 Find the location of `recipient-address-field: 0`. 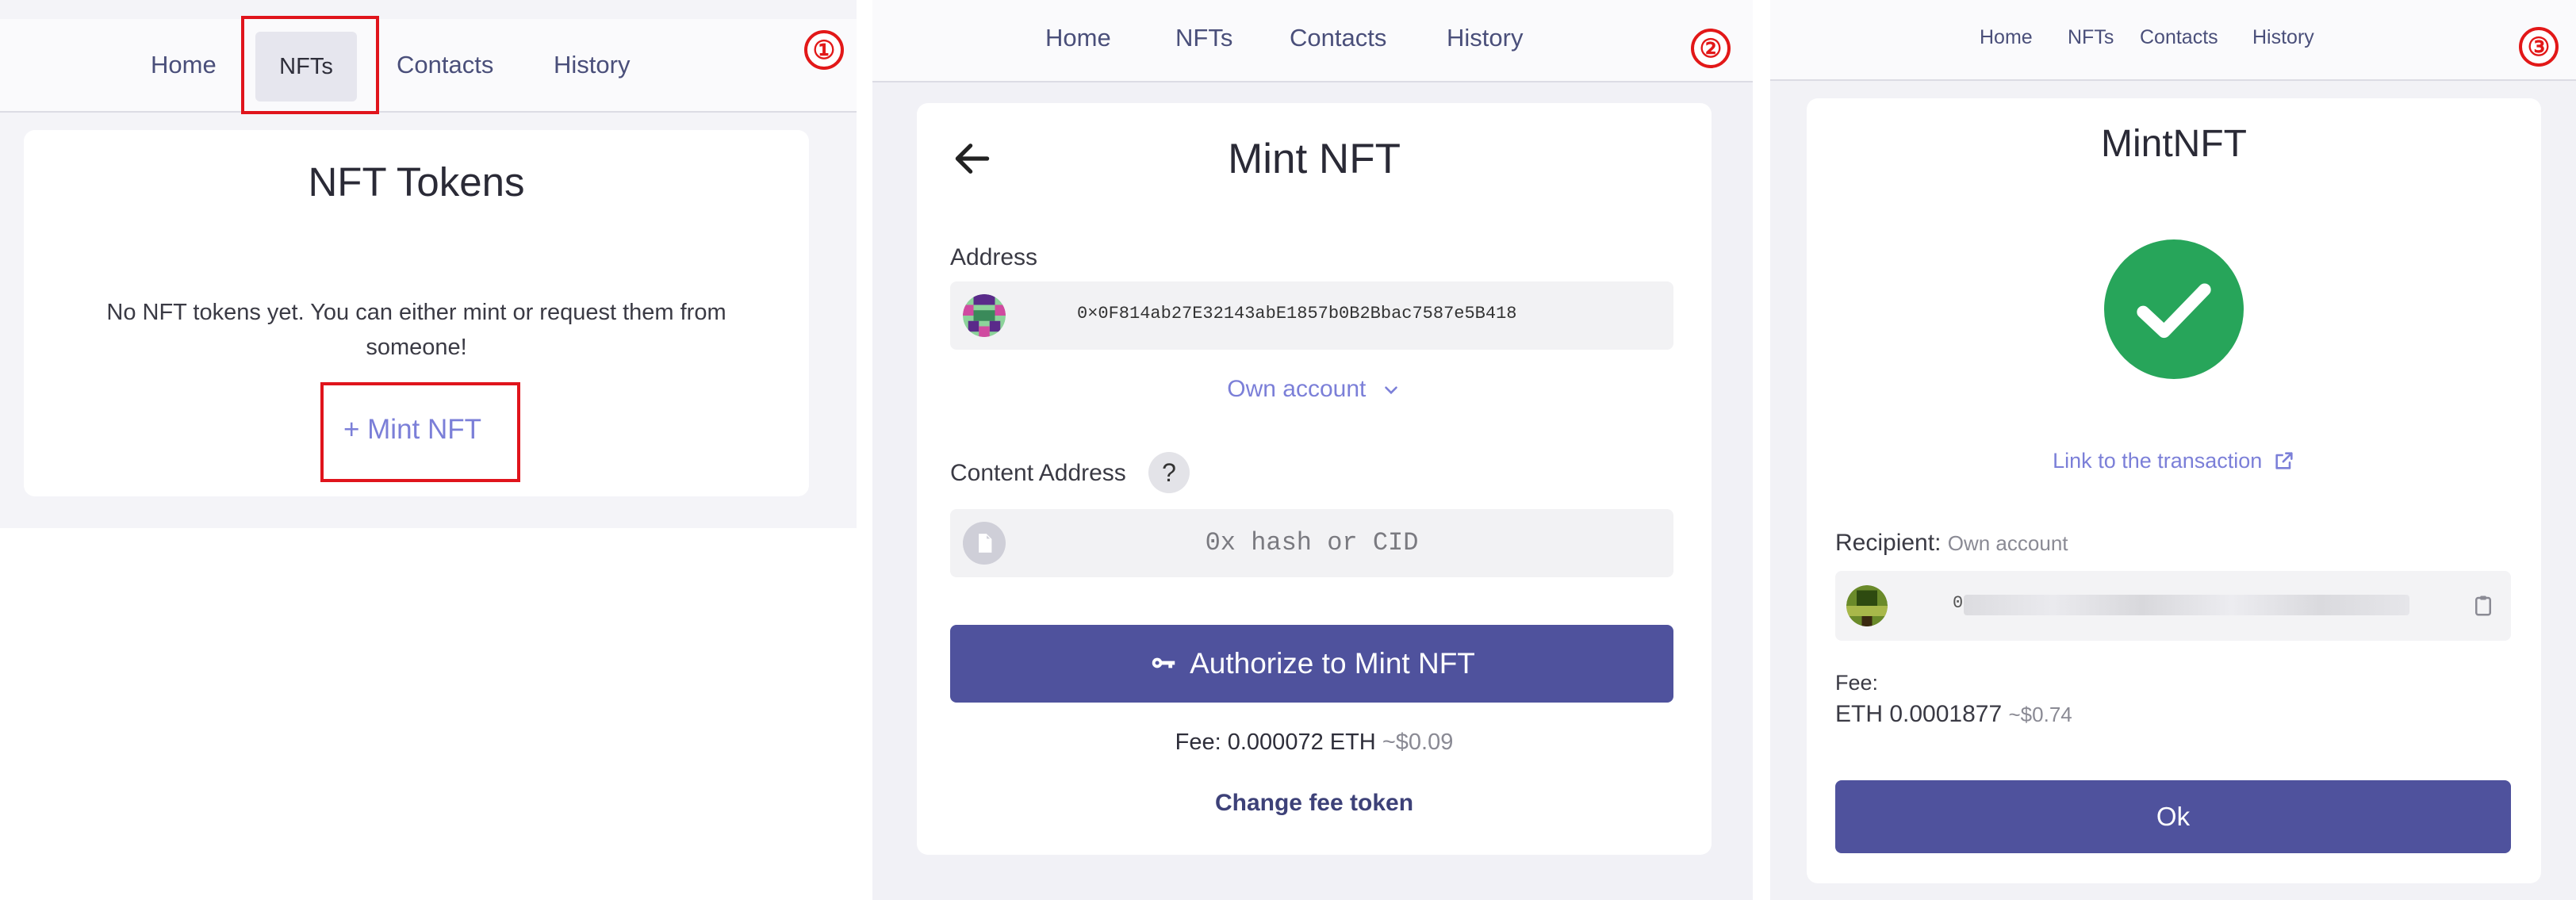

recipient-address-field: 0 is located at coordinates (2173, 606).